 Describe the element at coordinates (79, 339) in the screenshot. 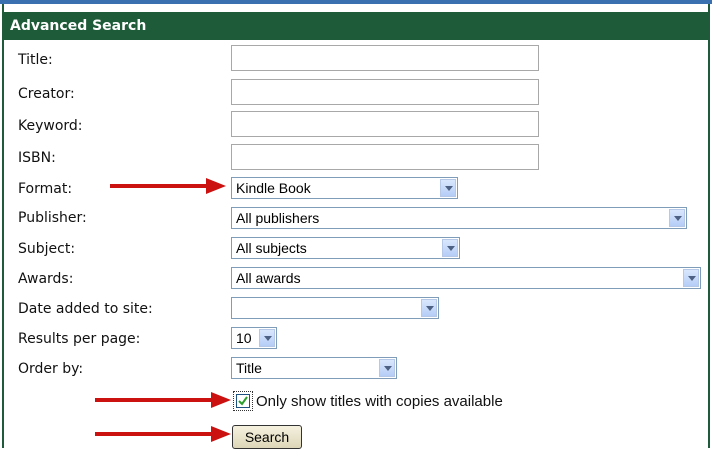

I see `results-per-page-label: Results per page:` at that location.